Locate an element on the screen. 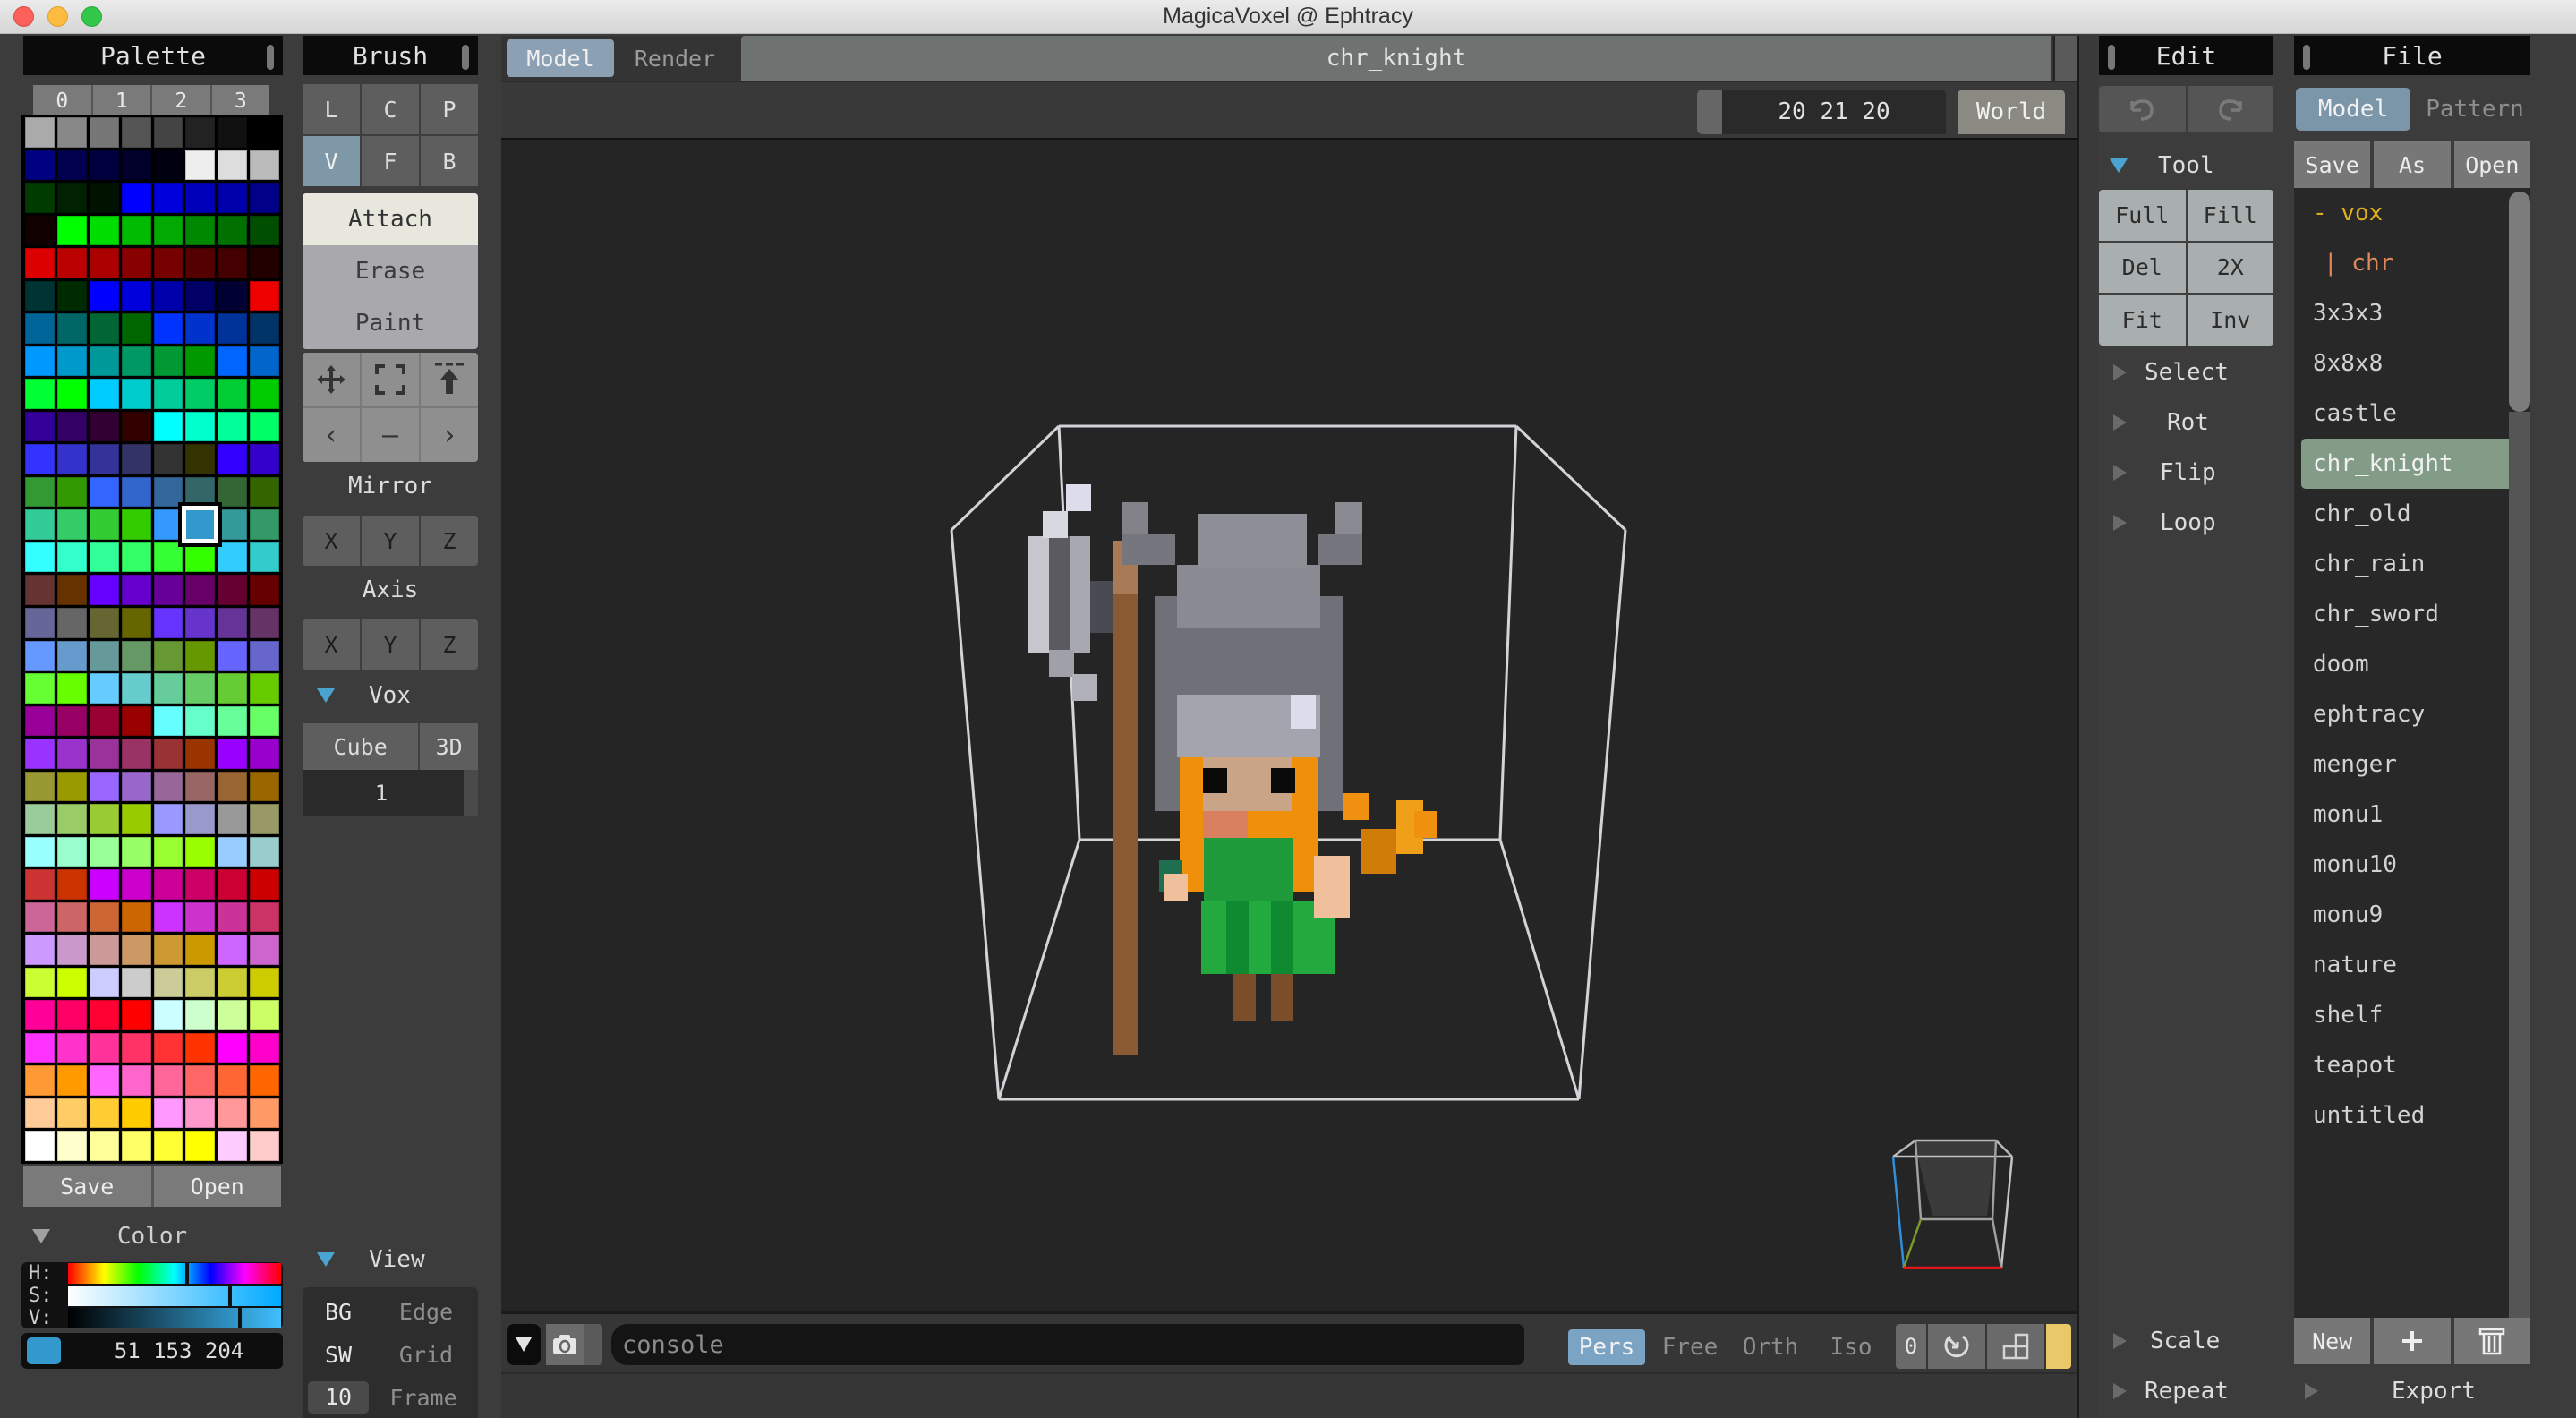 This screenshot has width=2576, height=1418. saturation-slider-handle is located at coordinates (229, 1296).